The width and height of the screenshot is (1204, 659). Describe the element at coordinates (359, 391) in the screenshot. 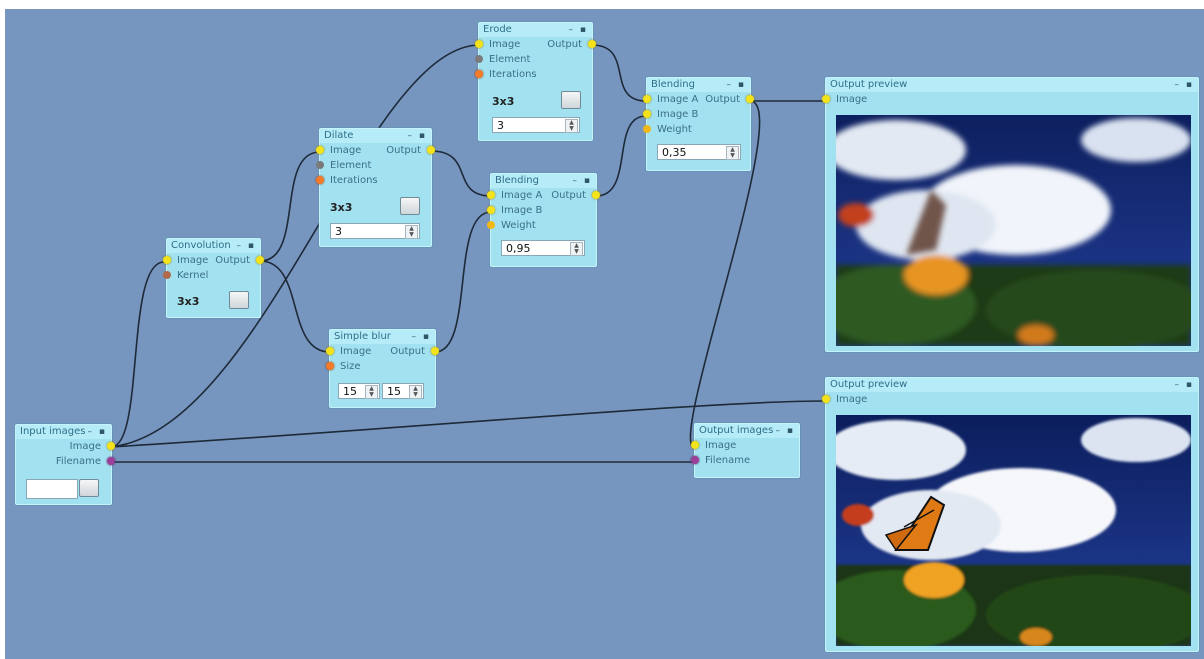

I see `size-width-spinbox: 15 ▲ ▼` at that location.